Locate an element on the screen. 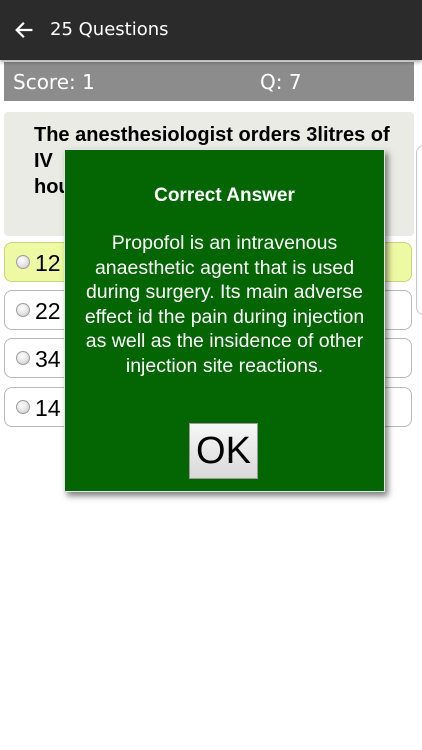 The image size is (422, 750). answer-option-label: 14 is located at coordinates (48, 408).